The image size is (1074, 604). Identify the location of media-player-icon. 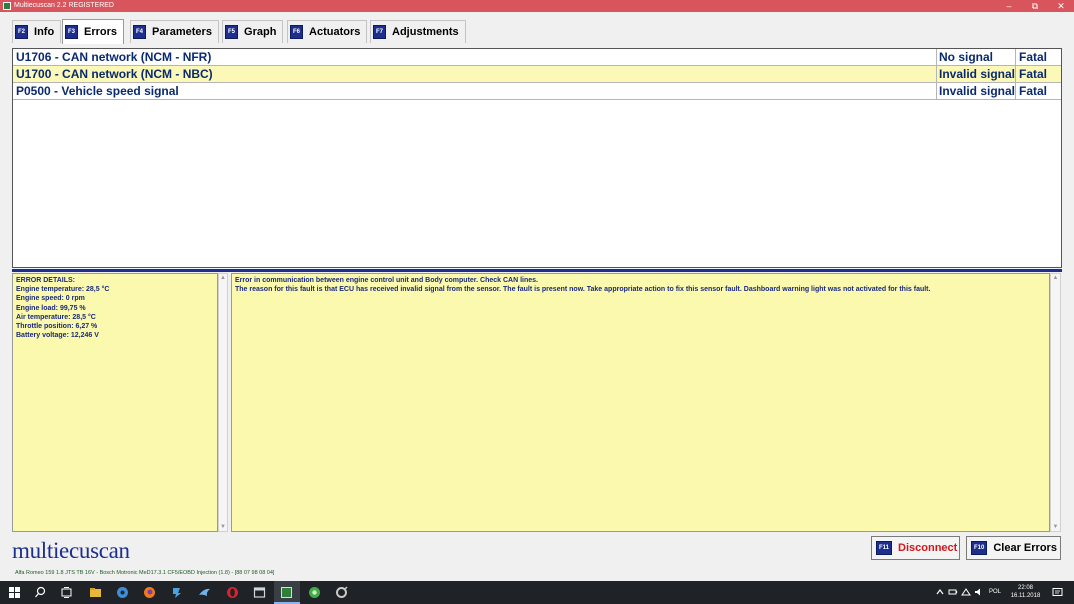
(122, 592).